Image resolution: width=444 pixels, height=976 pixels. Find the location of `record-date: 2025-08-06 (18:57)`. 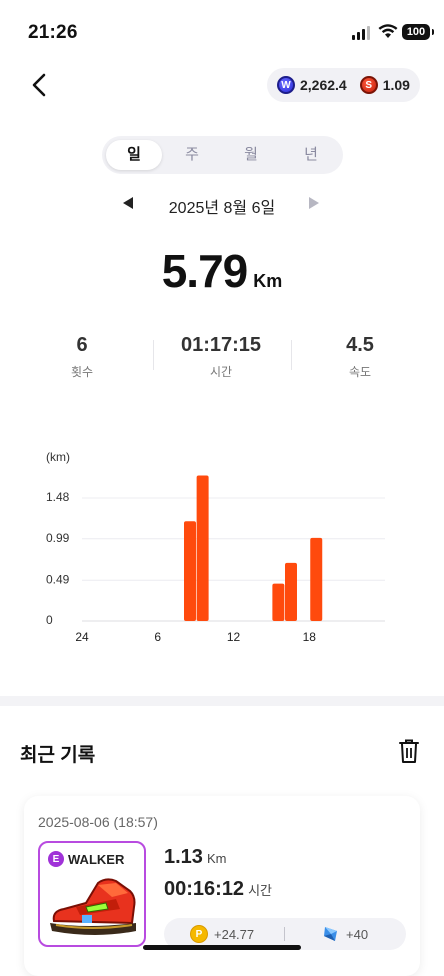

record-date: 2025-08-06 (18:57) is located at coordinates (98, 822).